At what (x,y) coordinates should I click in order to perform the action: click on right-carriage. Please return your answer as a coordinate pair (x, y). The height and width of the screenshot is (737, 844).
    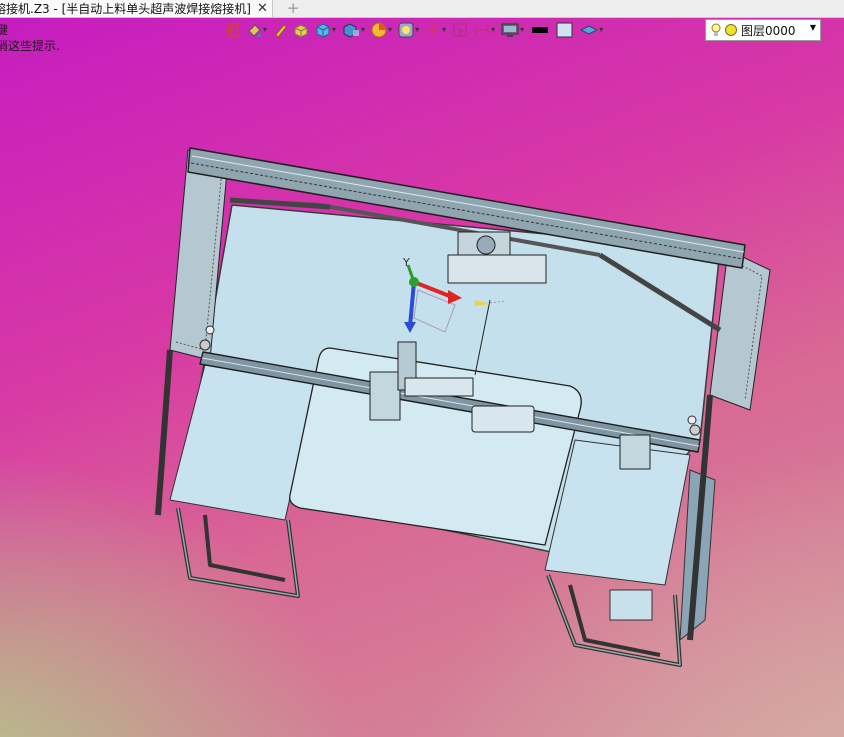
    Looking at the image, I should click on (635, 452).